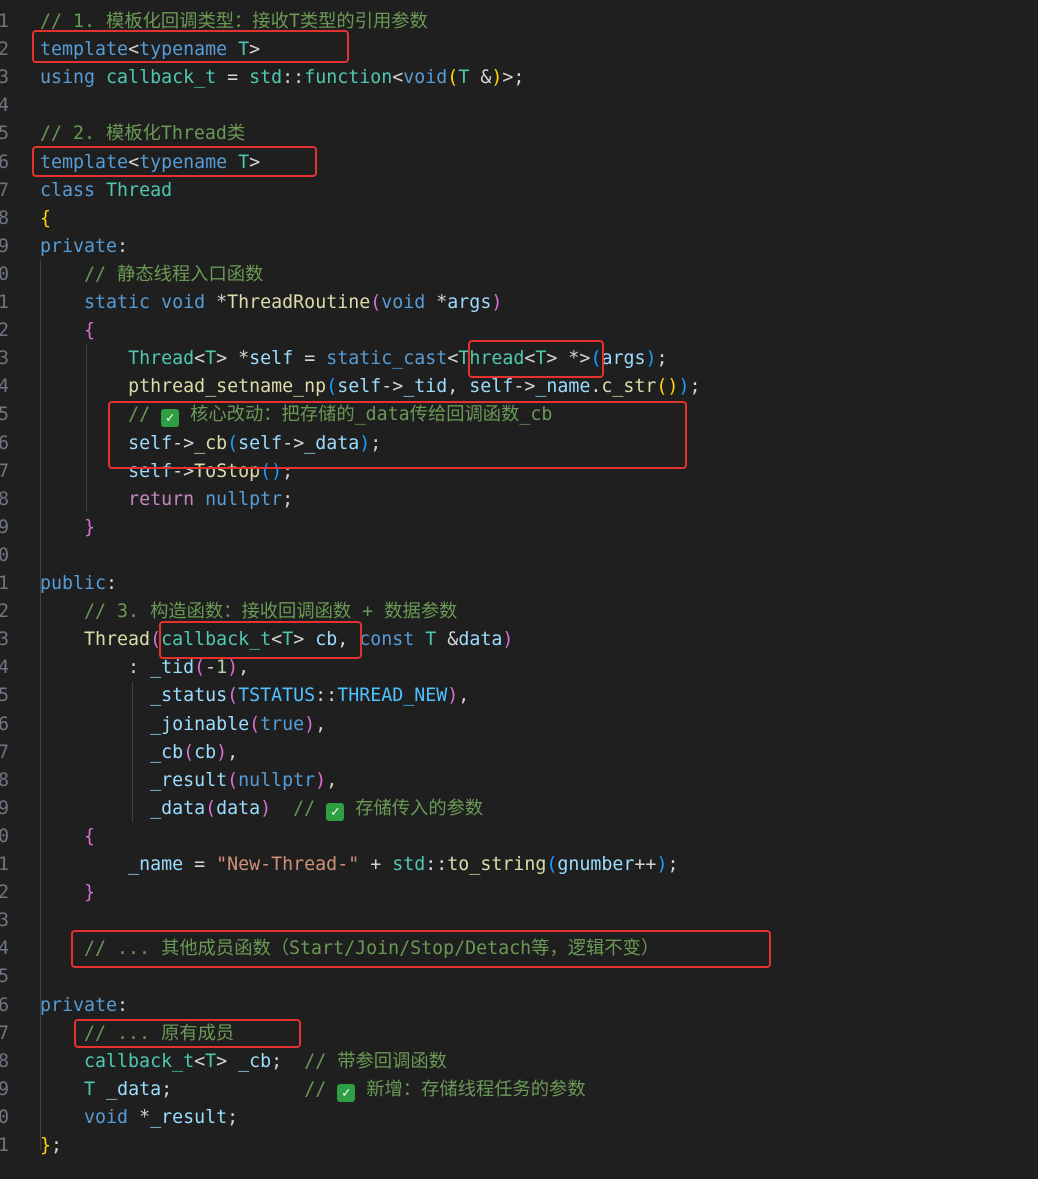  I want to click on code-token: //, so click(321, 1089).